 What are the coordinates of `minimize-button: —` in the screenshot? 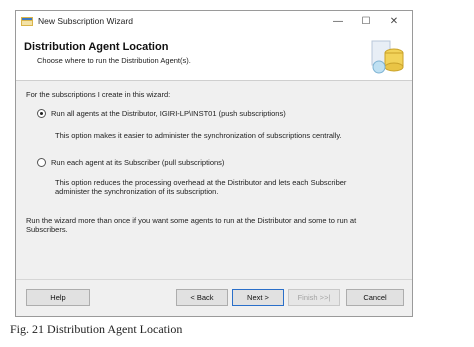 It's located at (338, 21).